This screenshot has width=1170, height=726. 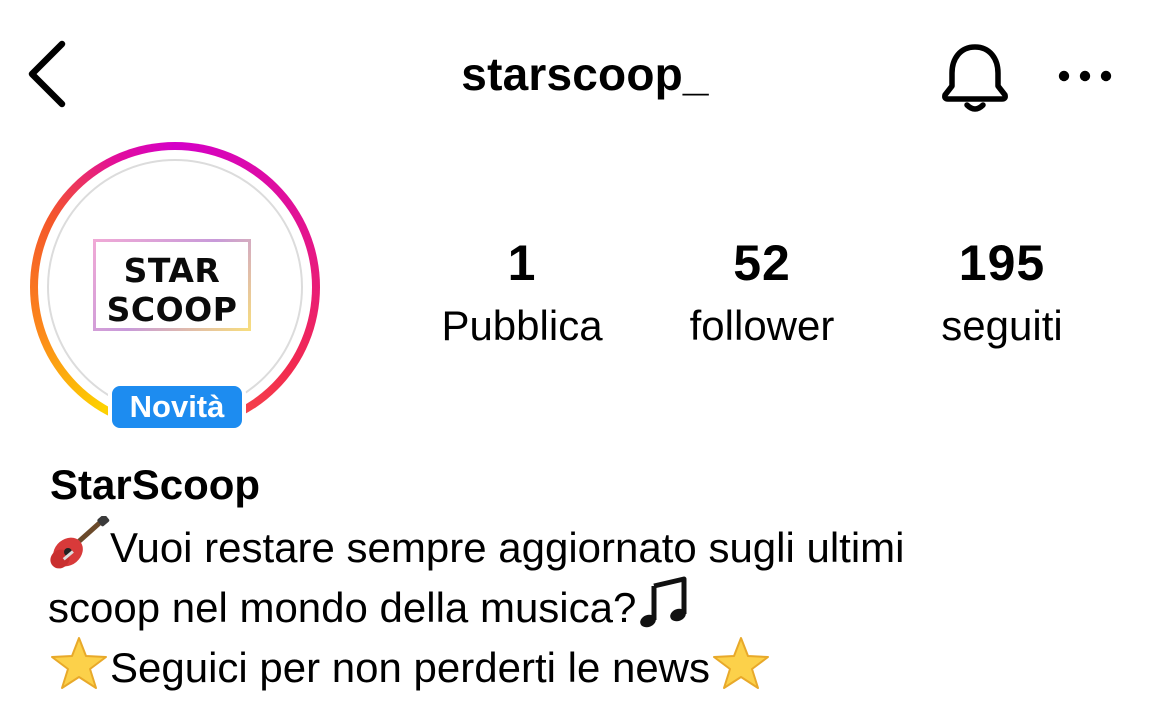 I want to click on bio-line-3: Seguici per non perderti le news, so click(x=410, y=666).